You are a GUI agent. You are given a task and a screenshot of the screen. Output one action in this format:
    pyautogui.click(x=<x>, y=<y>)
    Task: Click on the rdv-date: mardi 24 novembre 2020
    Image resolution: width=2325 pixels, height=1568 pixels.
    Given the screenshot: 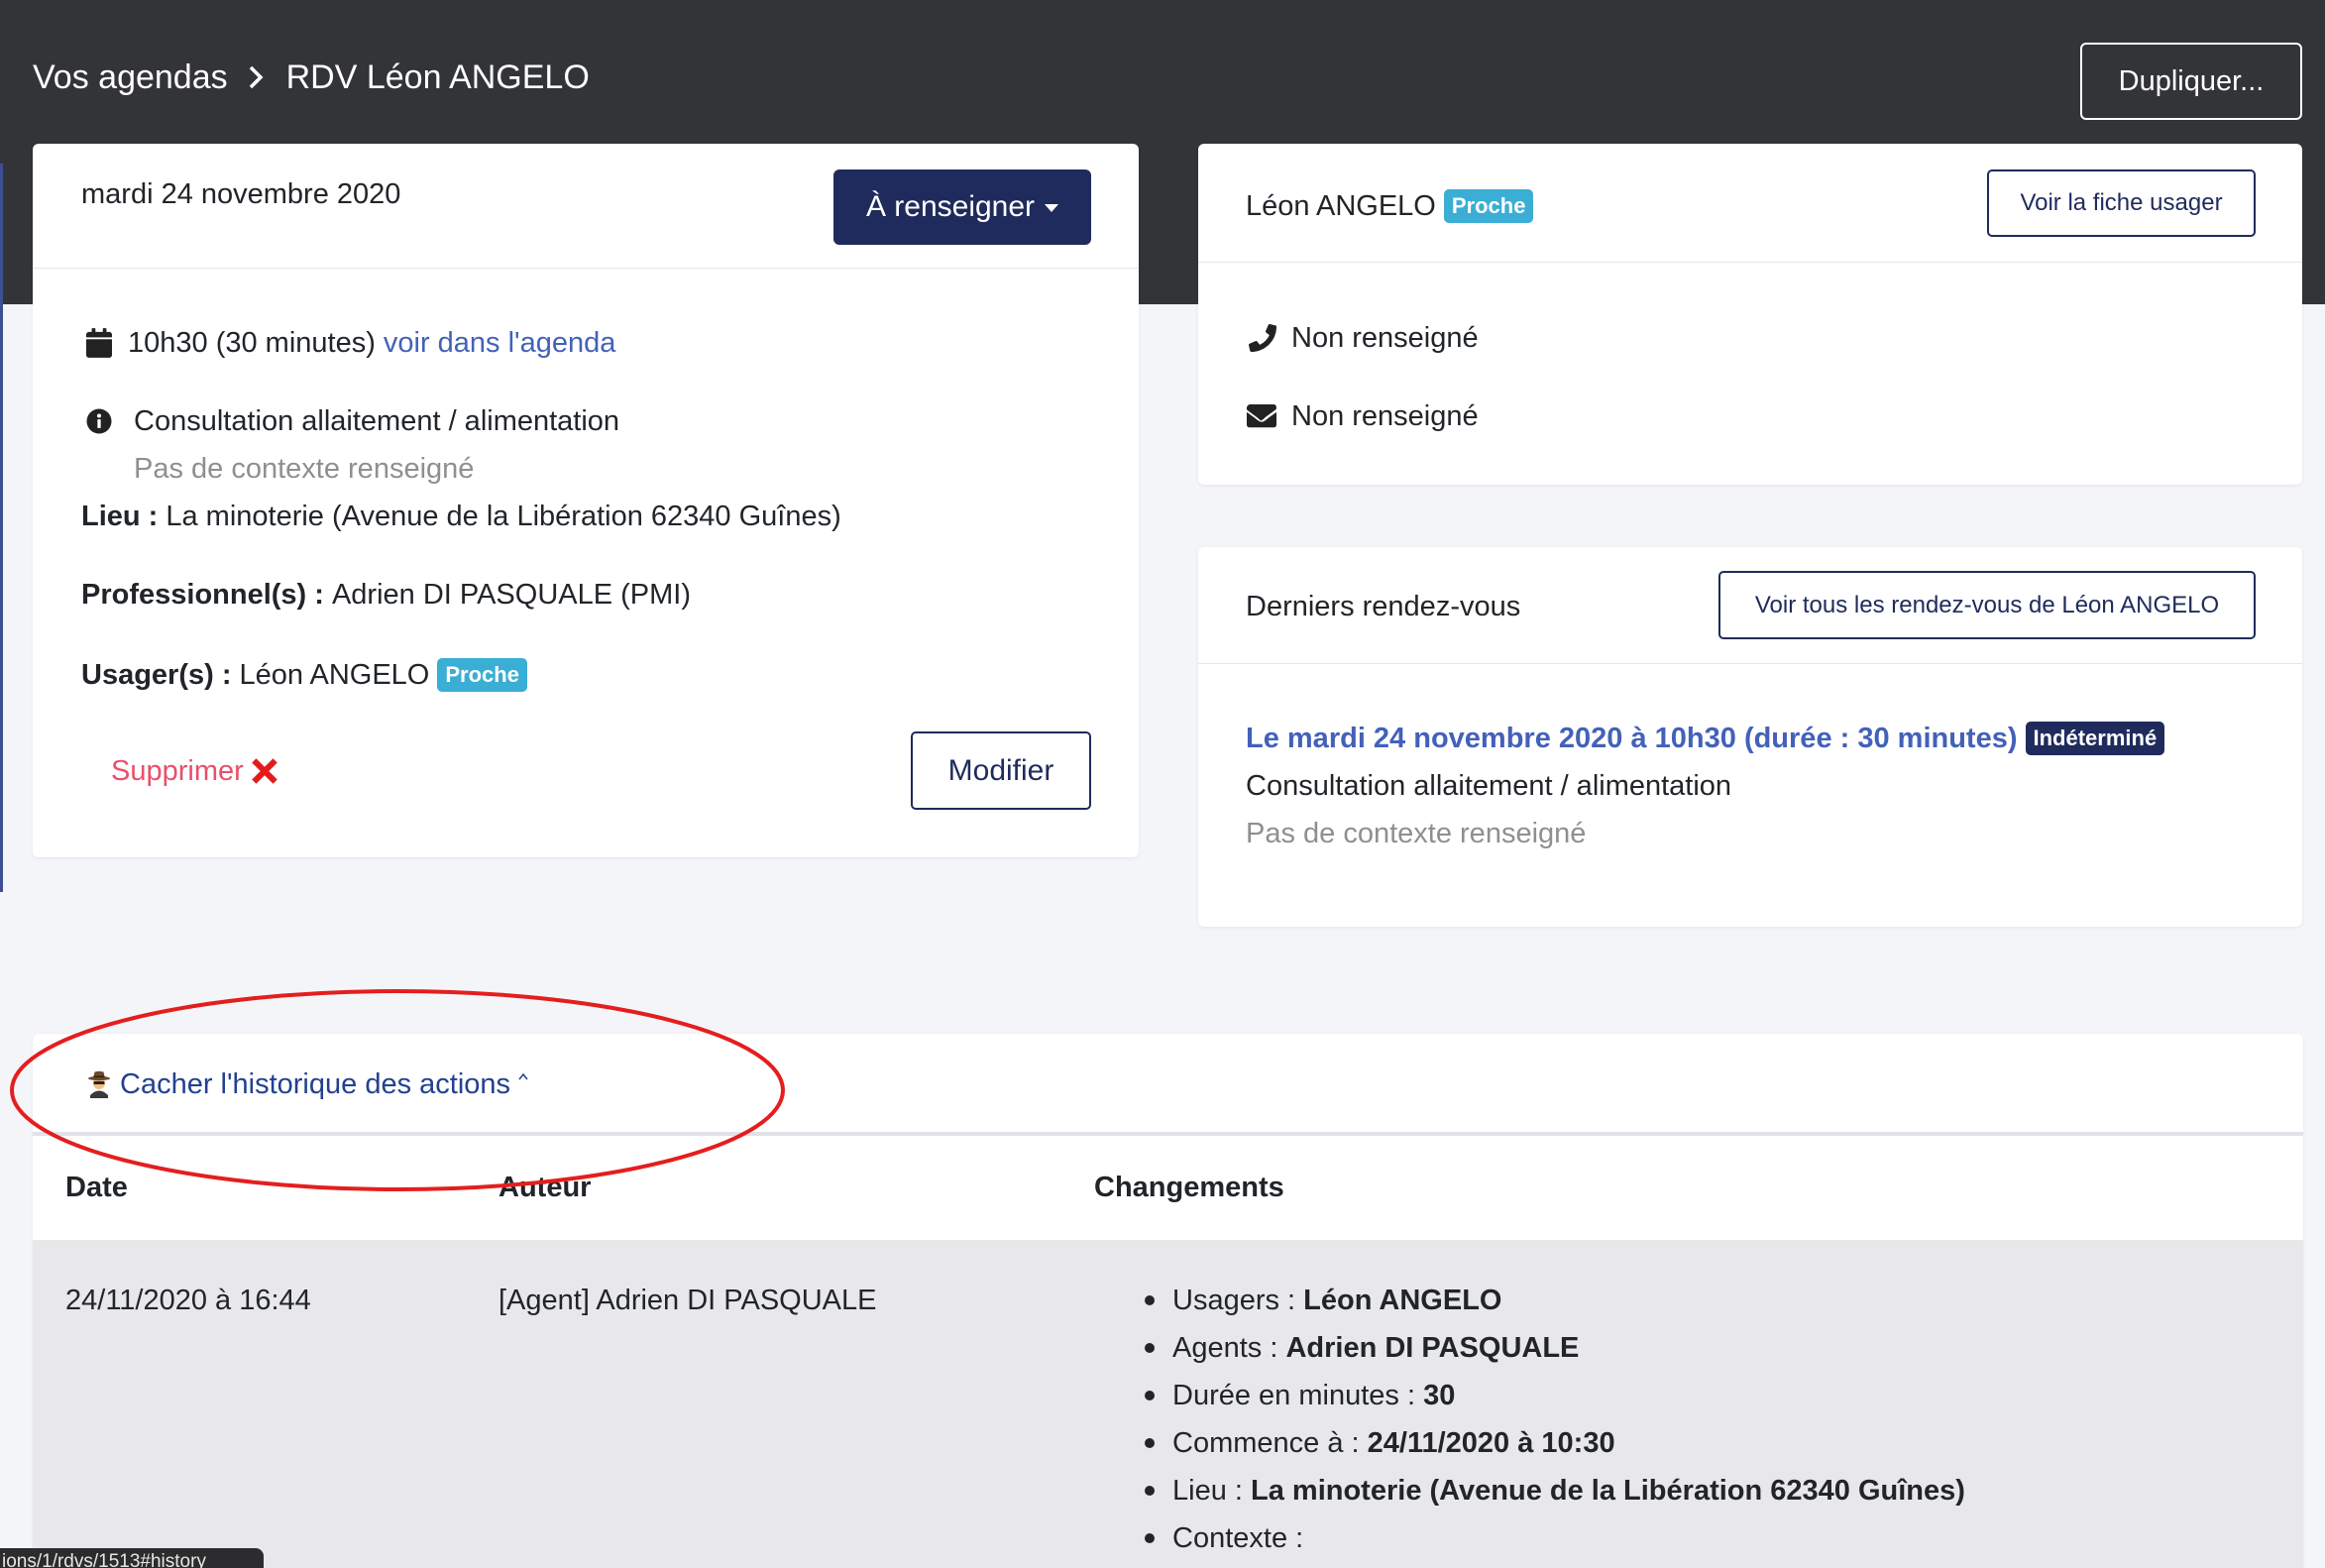 What is the action you would take?
    pyautogui.click(x=241, y=194)
    